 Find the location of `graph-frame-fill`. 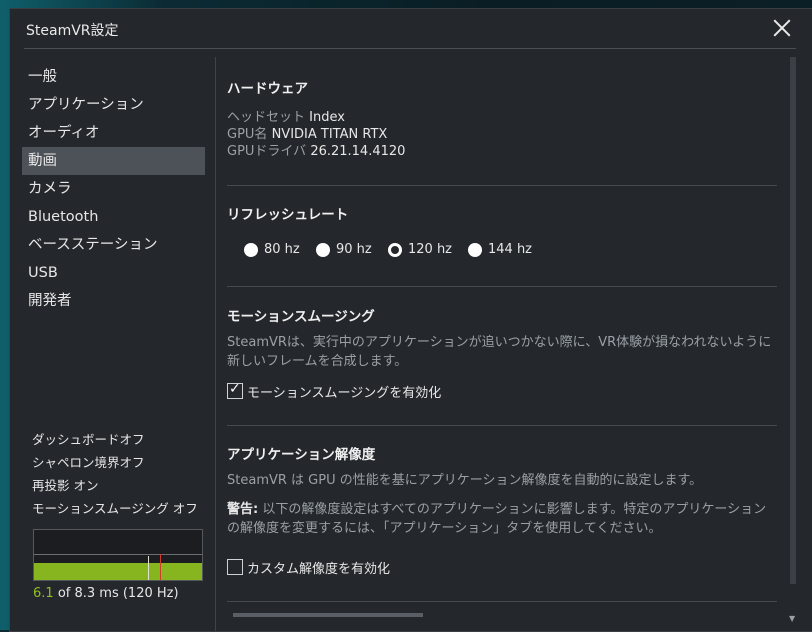

graph-frame-fill is located at coordinates (118, 571).